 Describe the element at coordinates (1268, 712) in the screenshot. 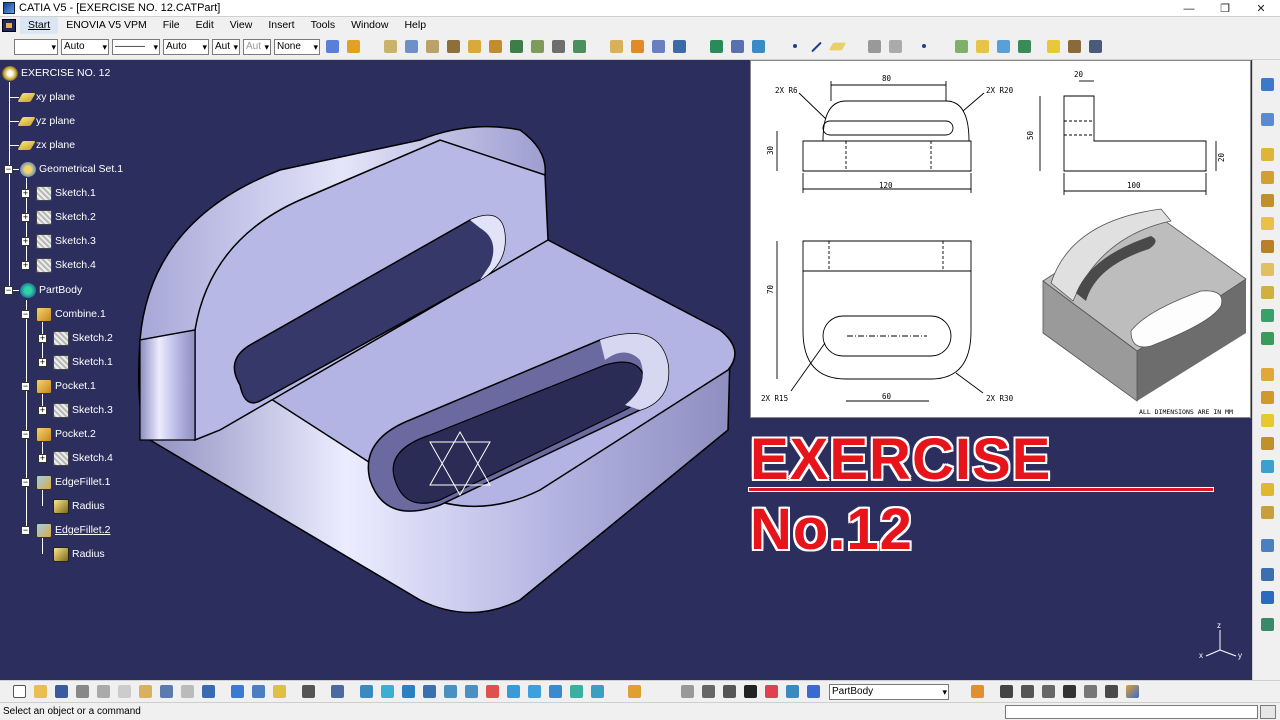

I see `command-history-button` at that location.